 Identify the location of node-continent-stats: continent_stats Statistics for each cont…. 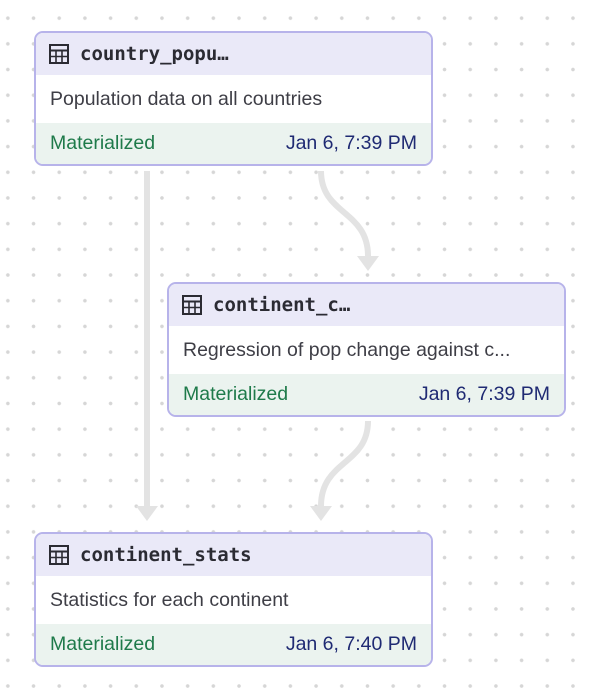
(233, 599).